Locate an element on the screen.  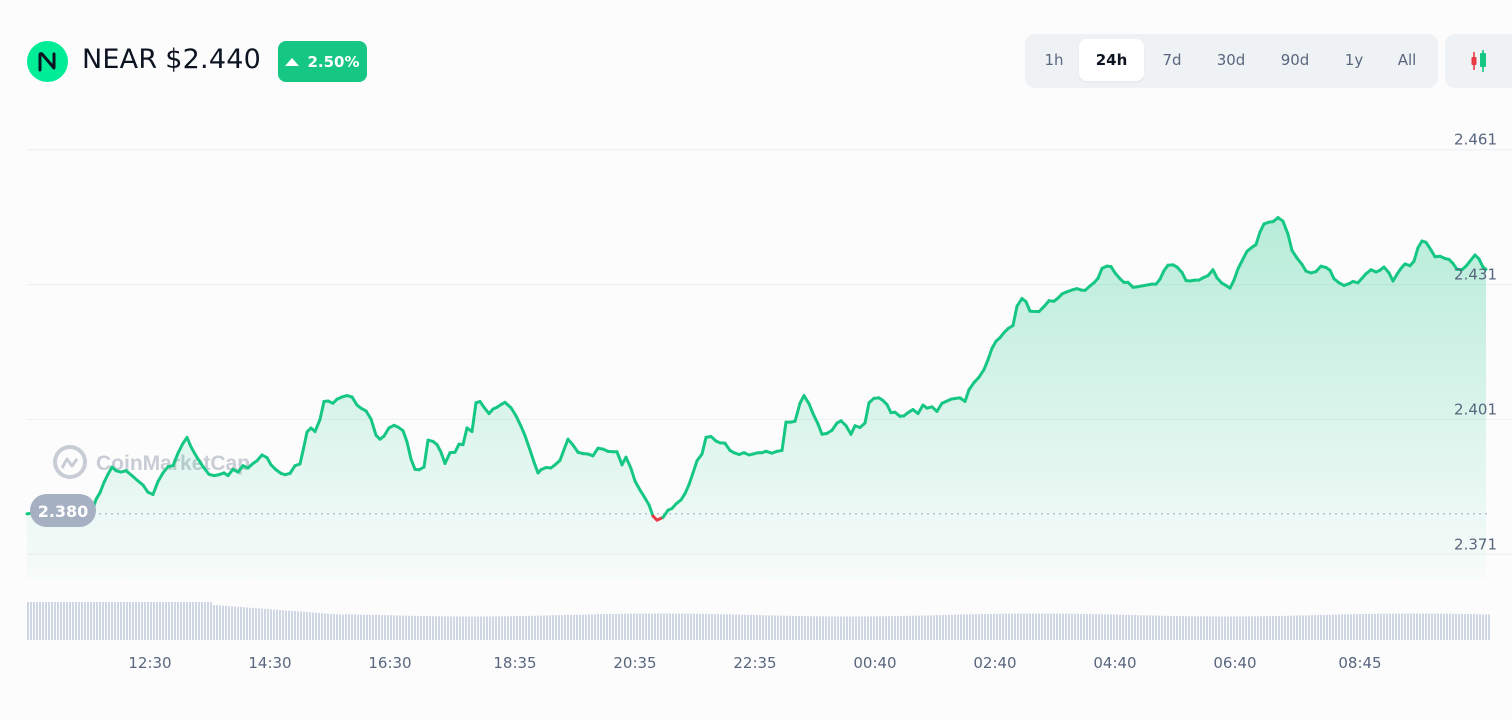
x-tick-label: 20:35 is located at coordinates (634, 663).